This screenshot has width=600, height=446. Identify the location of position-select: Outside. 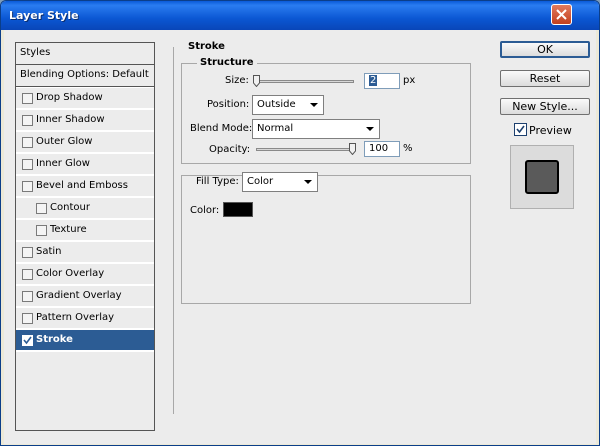
(288, 105).